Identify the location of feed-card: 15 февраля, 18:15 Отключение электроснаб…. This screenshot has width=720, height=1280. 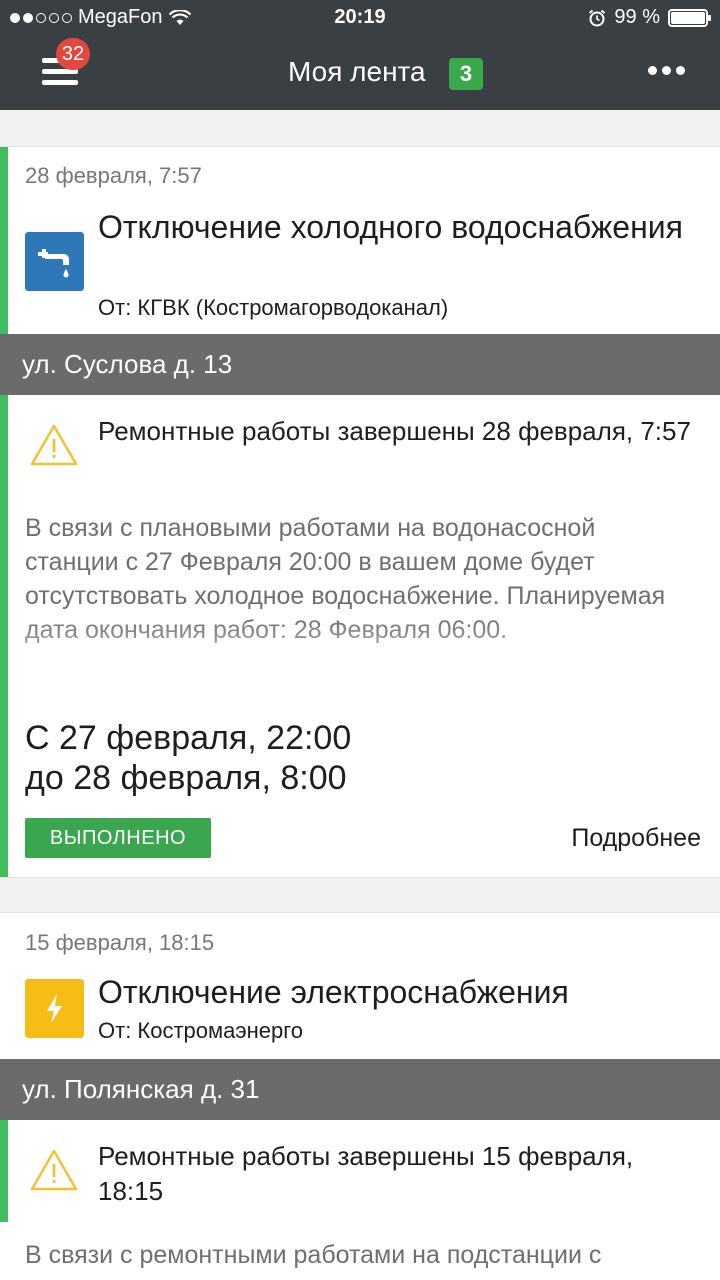
(360, 986).